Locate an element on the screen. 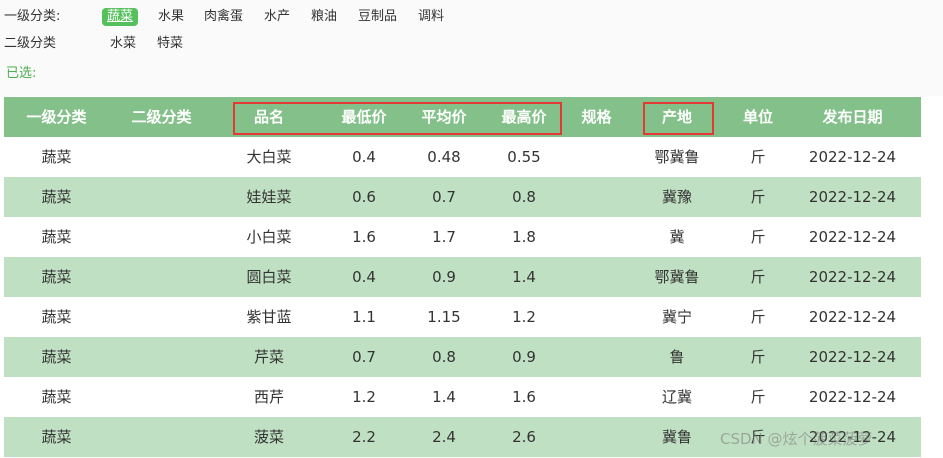  cell-origin: 辽冀 is located at coordinates (676, 397).